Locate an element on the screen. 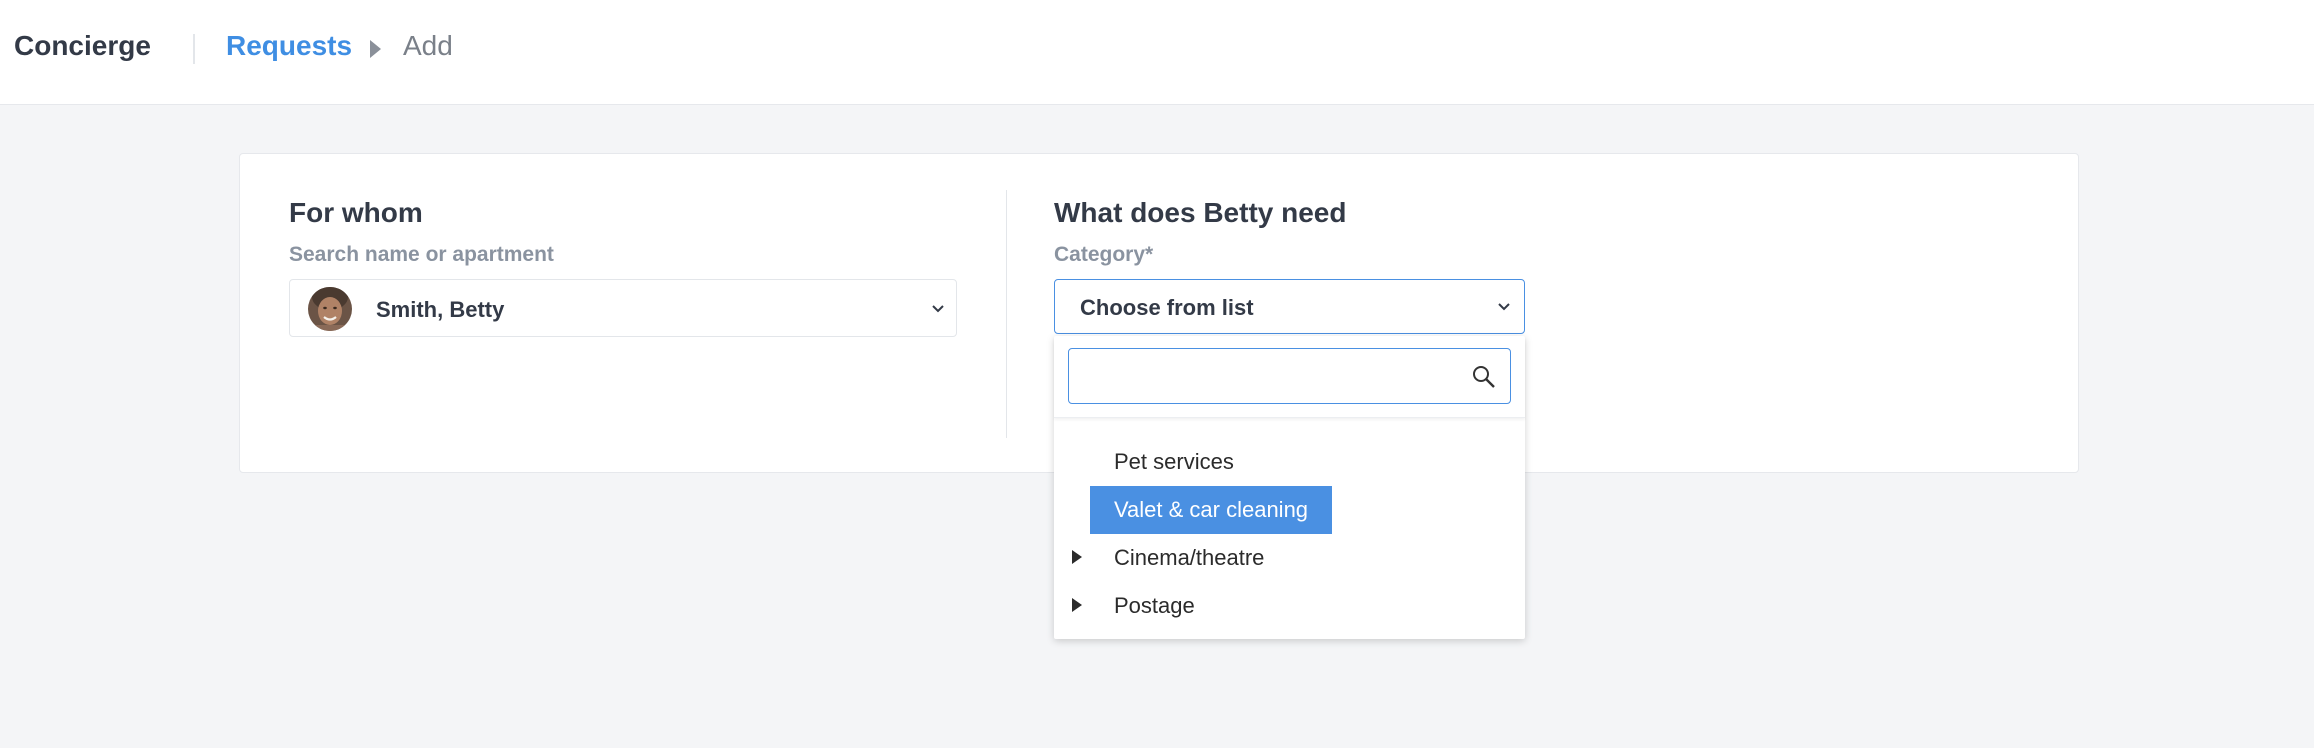  option-label: Pet services is located at coordinates (1174, 461).